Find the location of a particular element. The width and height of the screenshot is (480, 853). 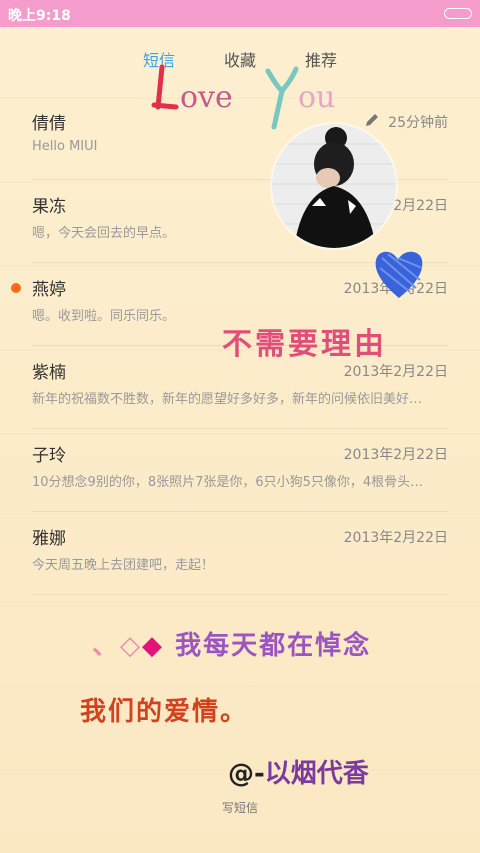

not-need-reason-art: 不需要理由 is located at coordinates (304, 341).